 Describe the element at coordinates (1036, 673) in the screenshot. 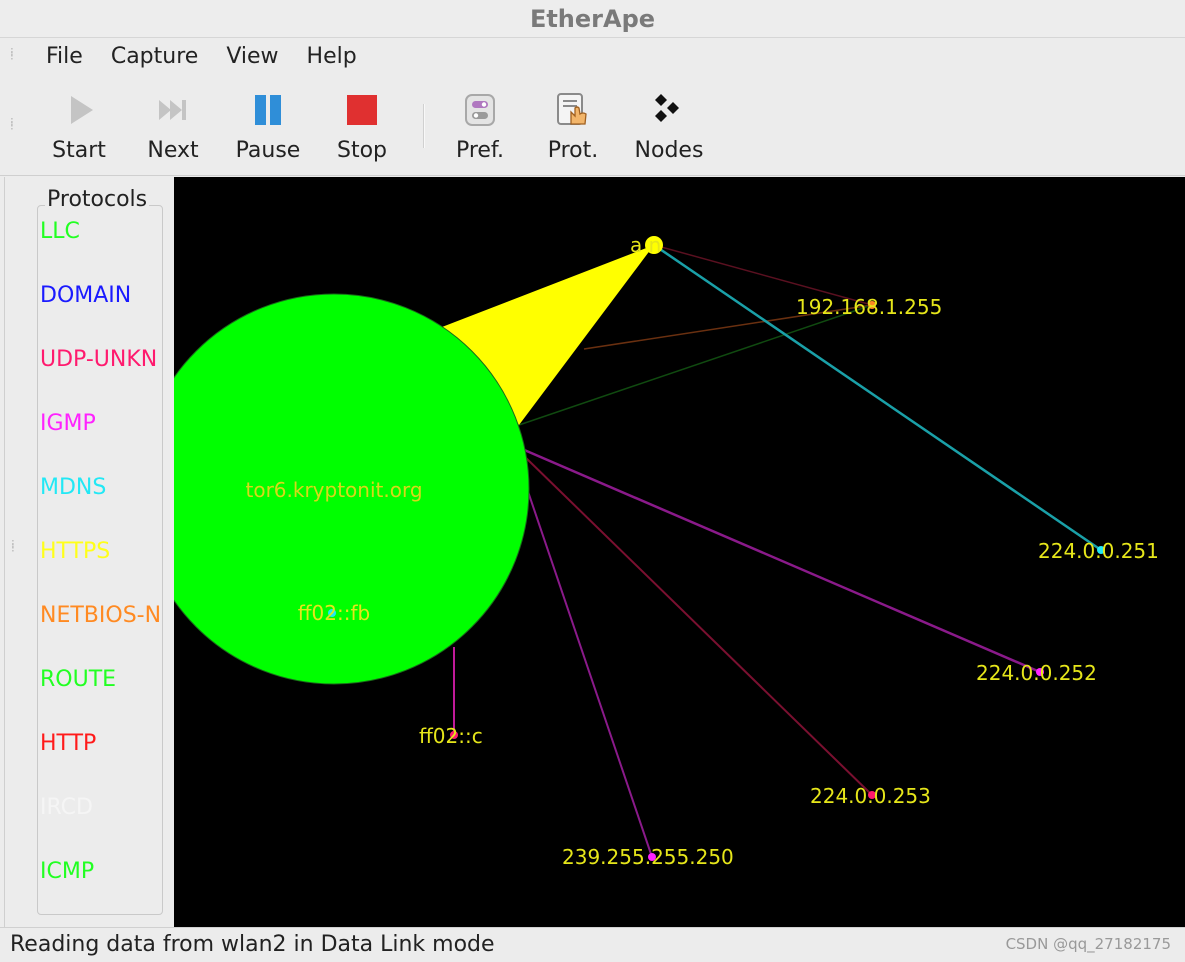

I see `node-label-m252: 224.0.0.252` at that location.